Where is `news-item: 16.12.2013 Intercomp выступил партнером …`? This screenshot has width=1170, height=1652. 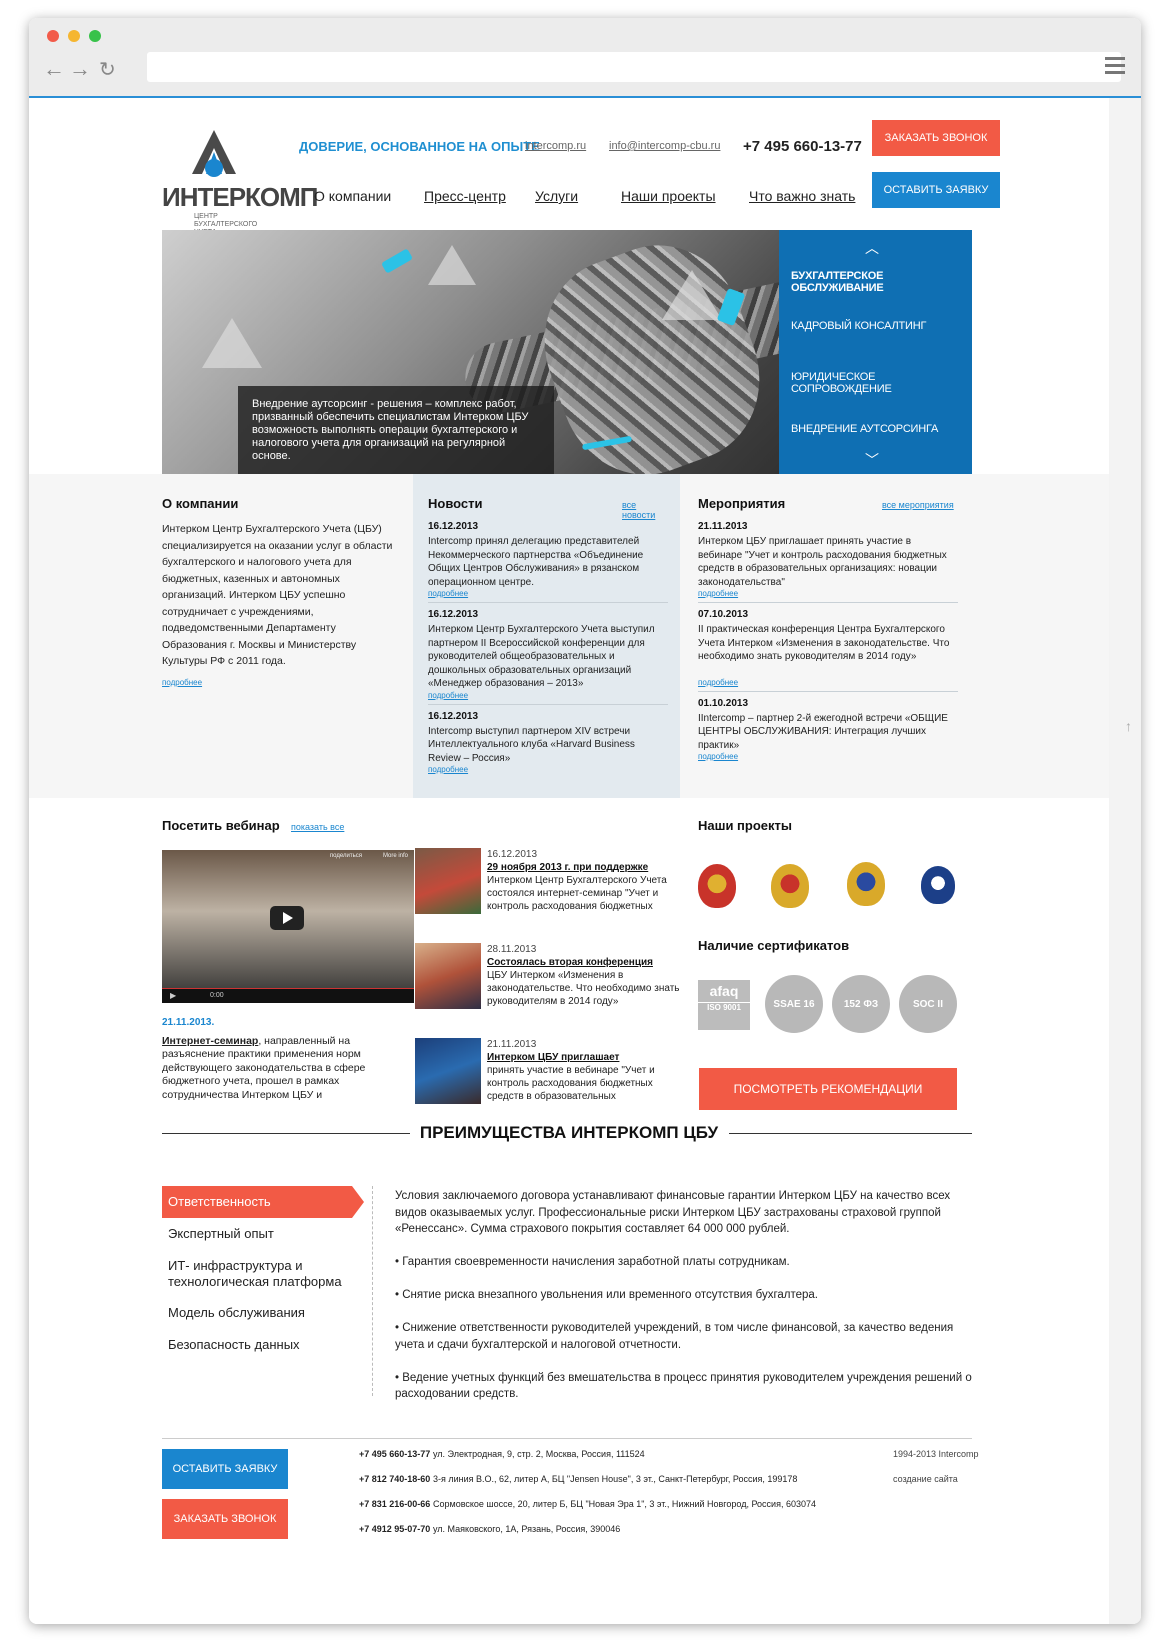
news-item: 16.12.2013 Intercomp выступил партнером … is located at coordinates (548, 745).